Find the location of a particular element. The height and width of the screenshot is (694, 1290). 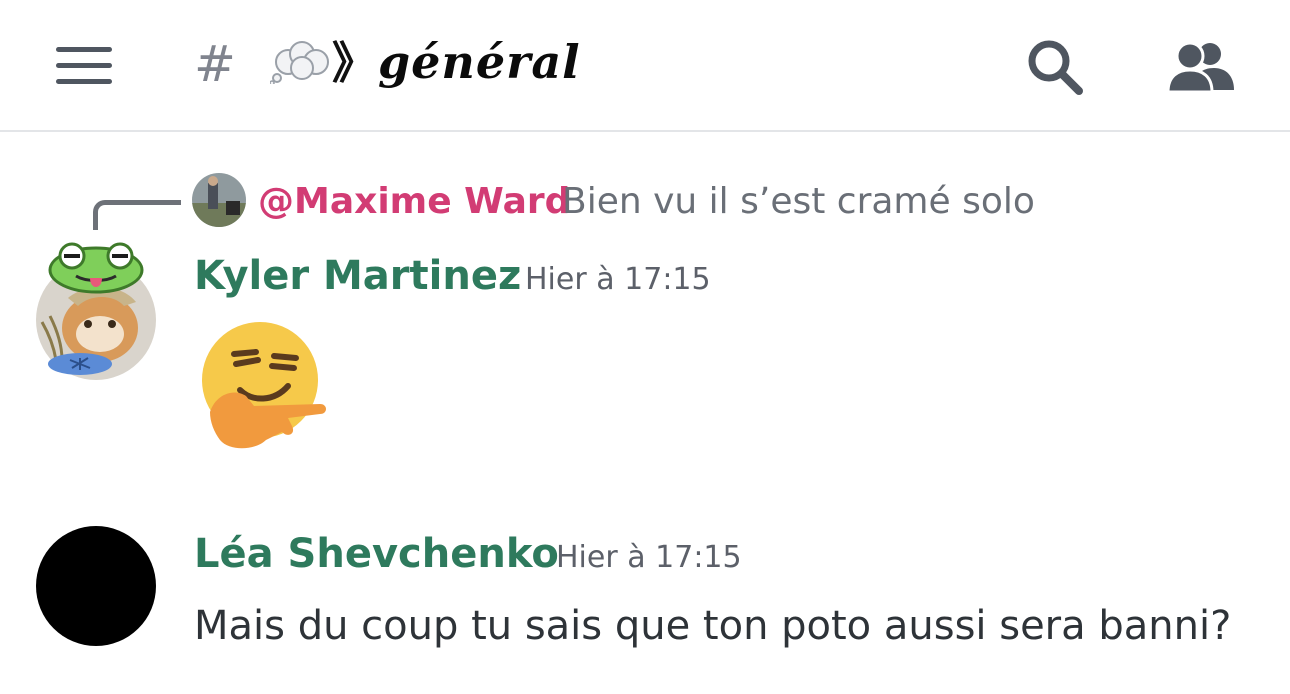

menu-icon is located at coordinates (84, 66).